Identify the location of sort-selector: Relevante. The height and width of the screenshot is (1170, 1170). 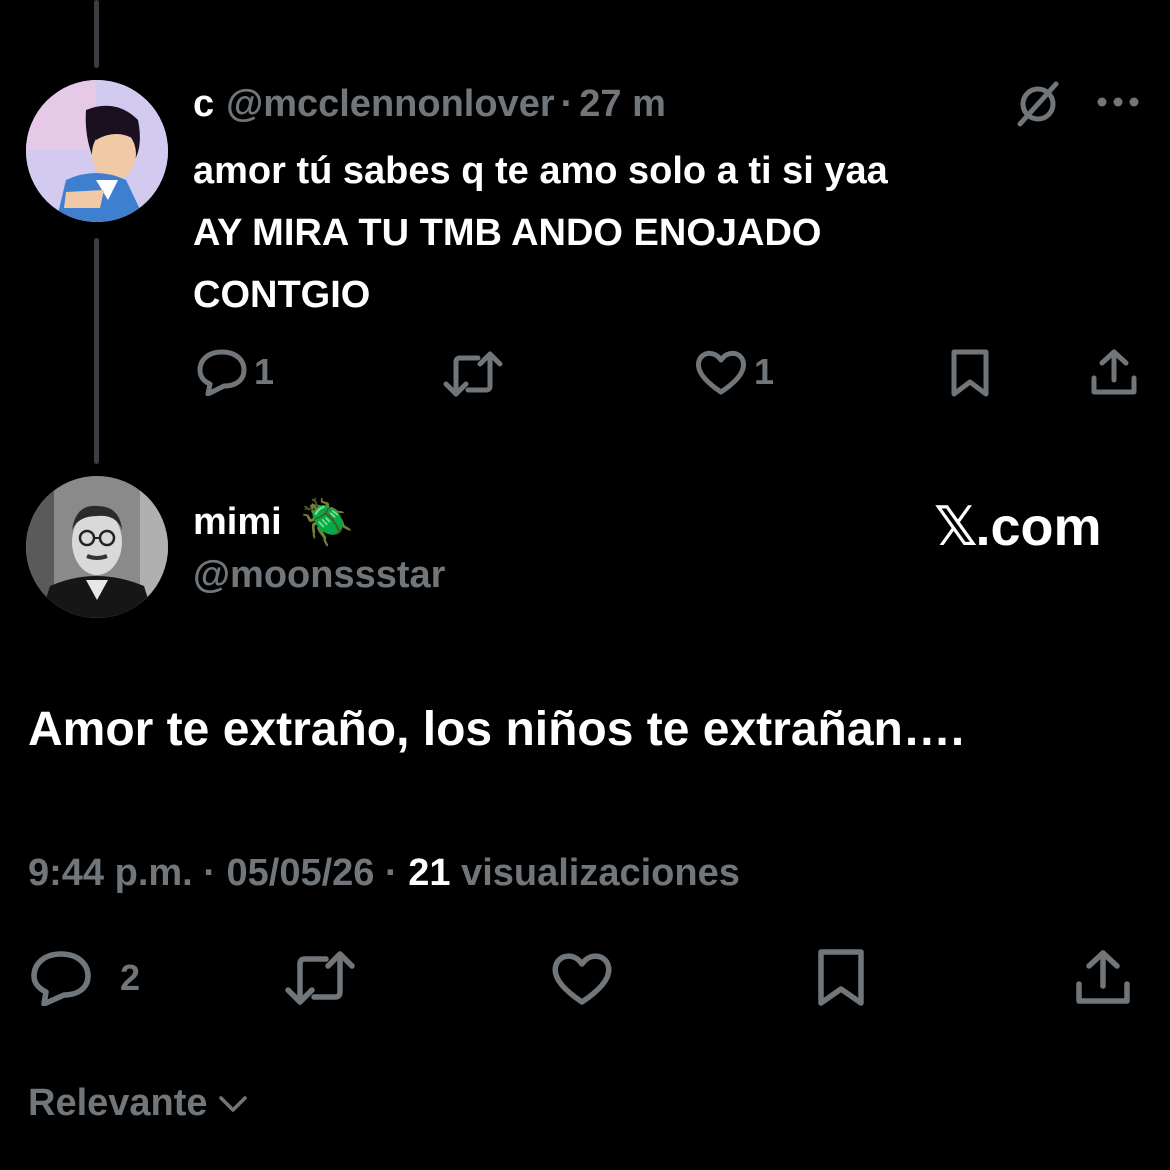
(138, 1103).